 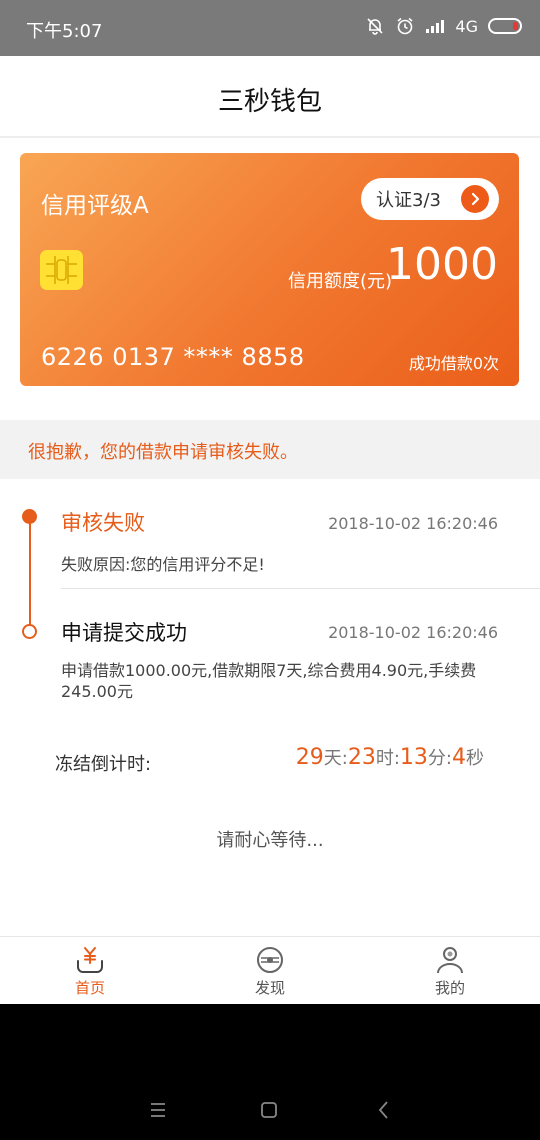 I want to click on countdown-minutes-unit: 分:, so click(x=439, y=758).